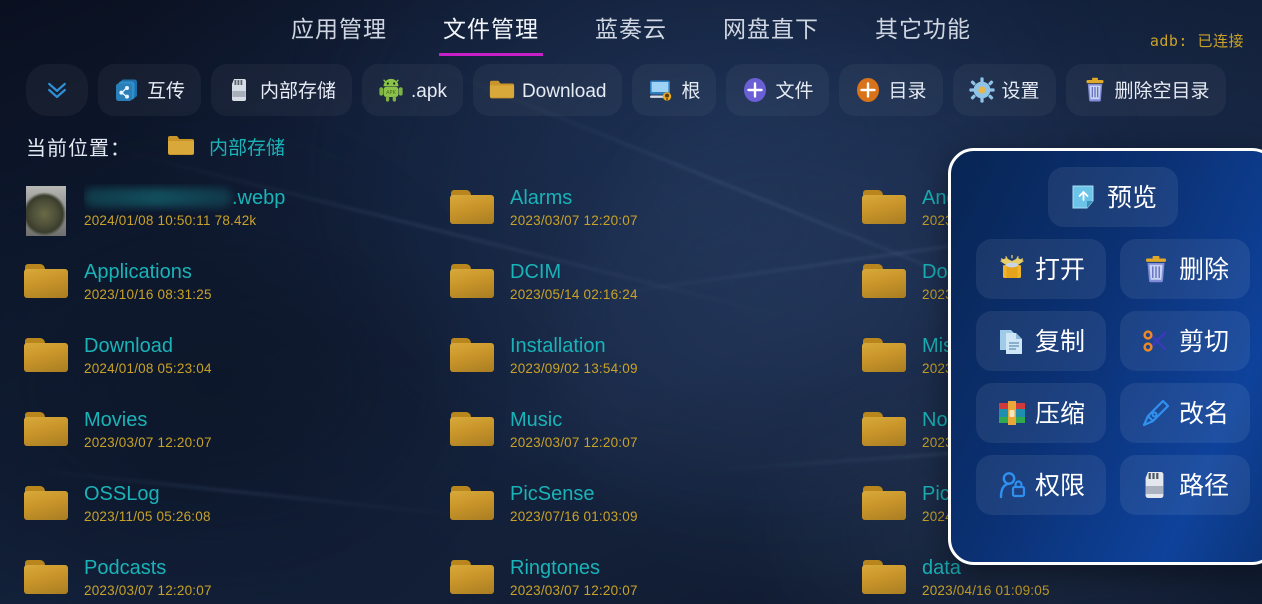  I want to click on tab-lanzou-cloud: 蓝奏云, so click(631, 31).